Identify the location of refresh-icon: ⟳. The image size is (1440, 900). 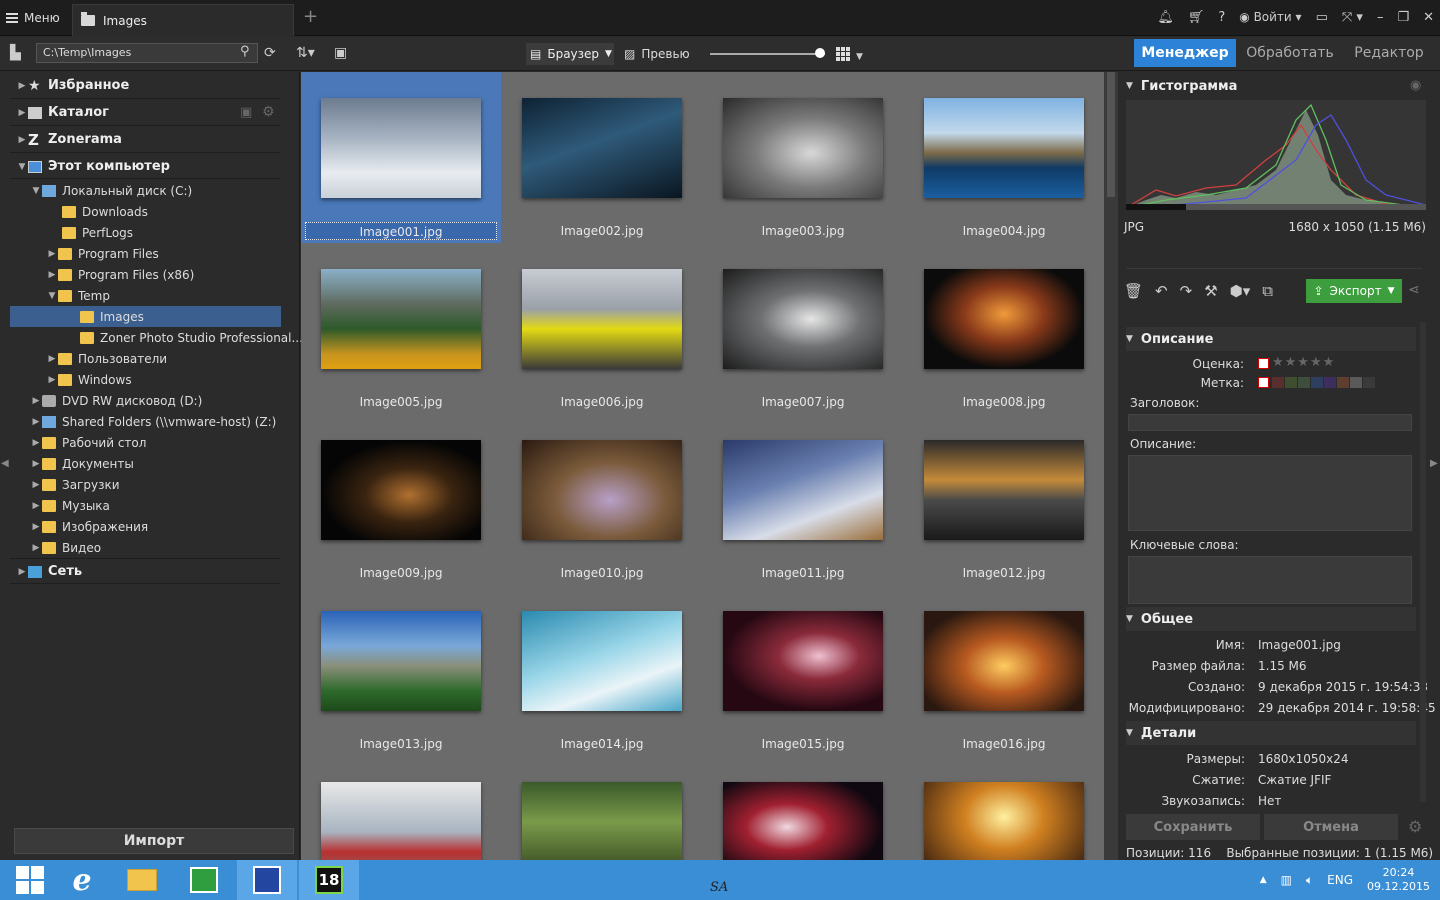
(270, 53).